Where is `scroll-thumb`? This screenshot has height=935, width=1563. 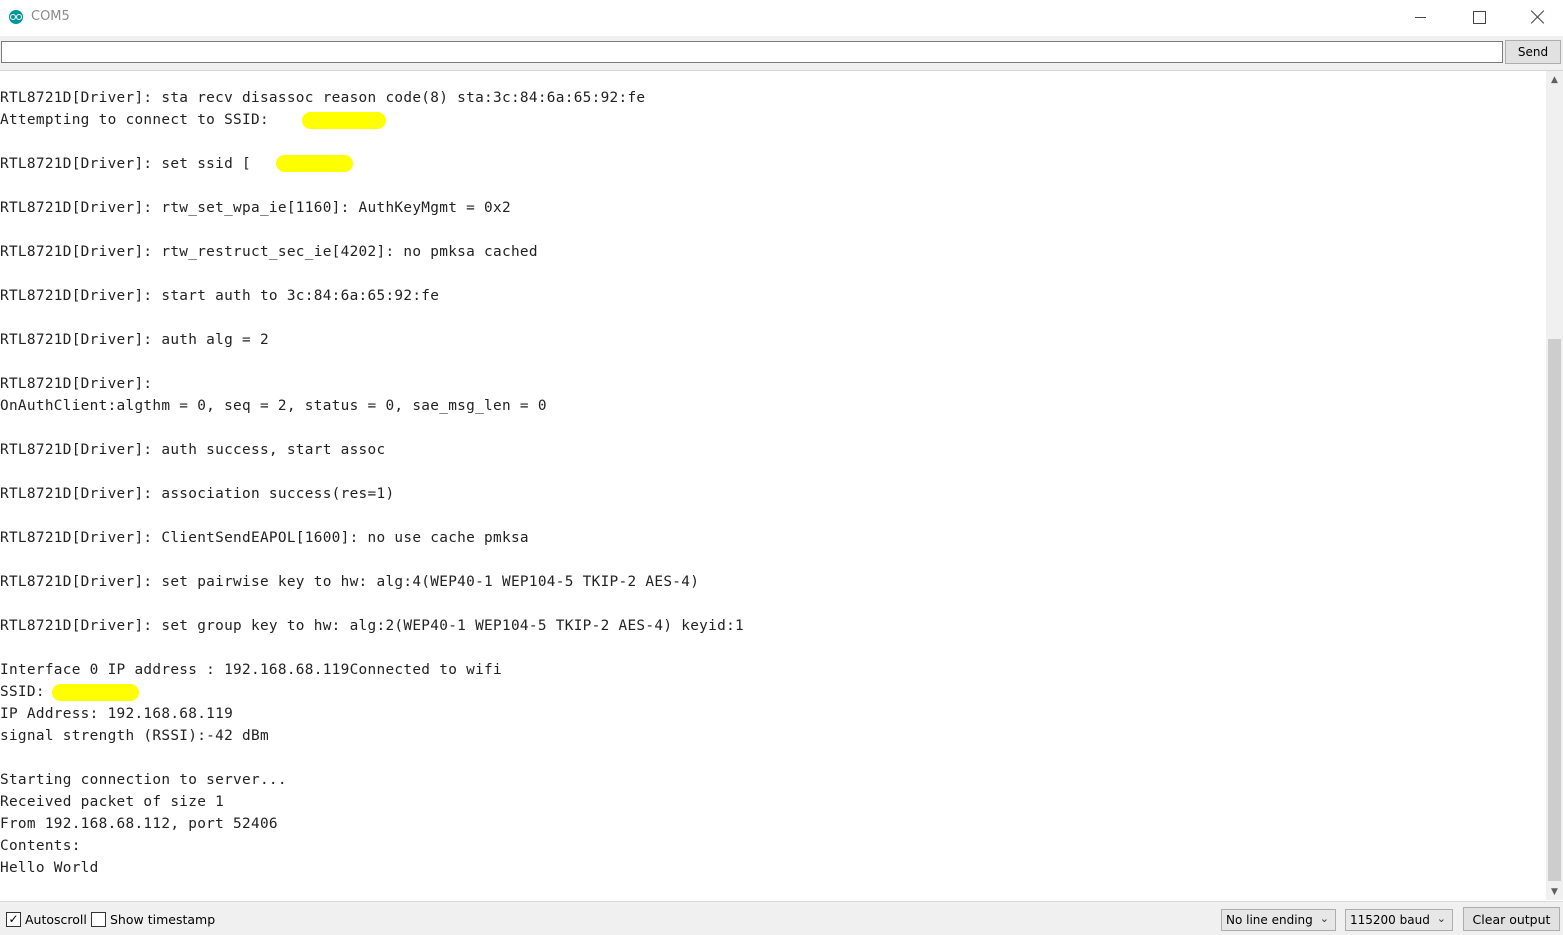
scroll-thumb is located at coordinates (1554, 610).